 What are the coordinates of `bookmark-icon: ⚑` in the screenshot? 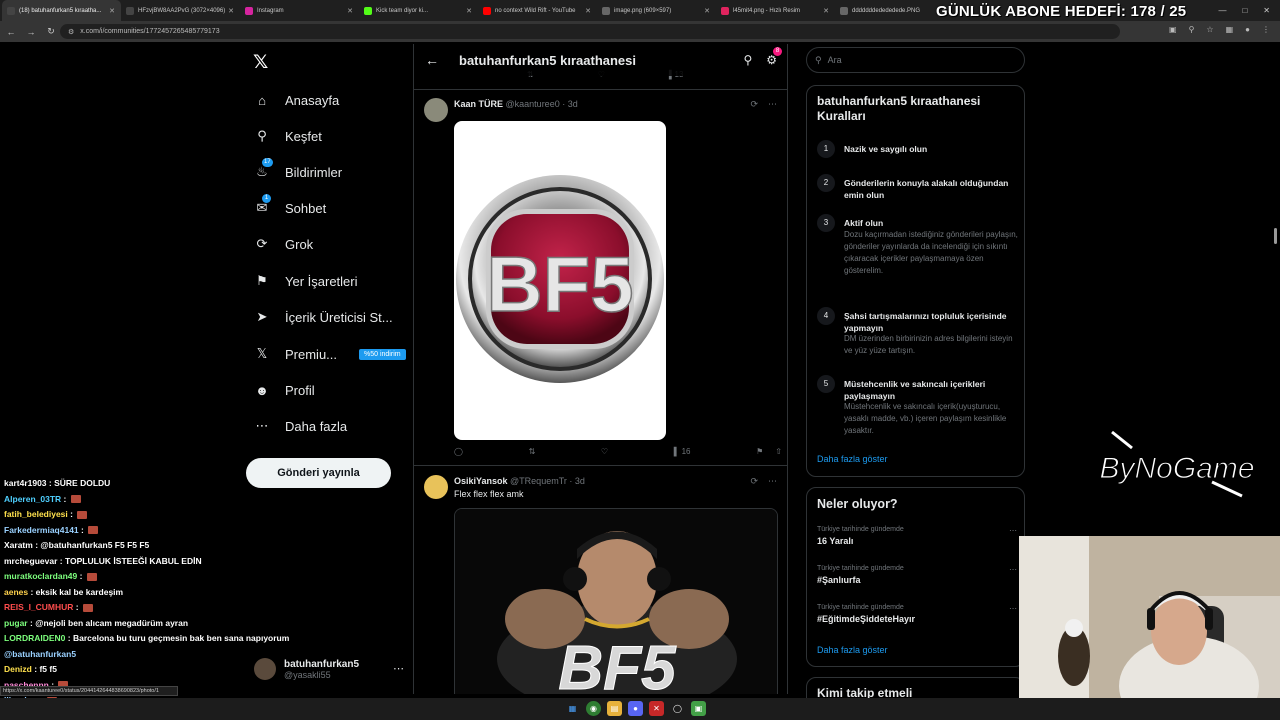 It's located at (759, 451).